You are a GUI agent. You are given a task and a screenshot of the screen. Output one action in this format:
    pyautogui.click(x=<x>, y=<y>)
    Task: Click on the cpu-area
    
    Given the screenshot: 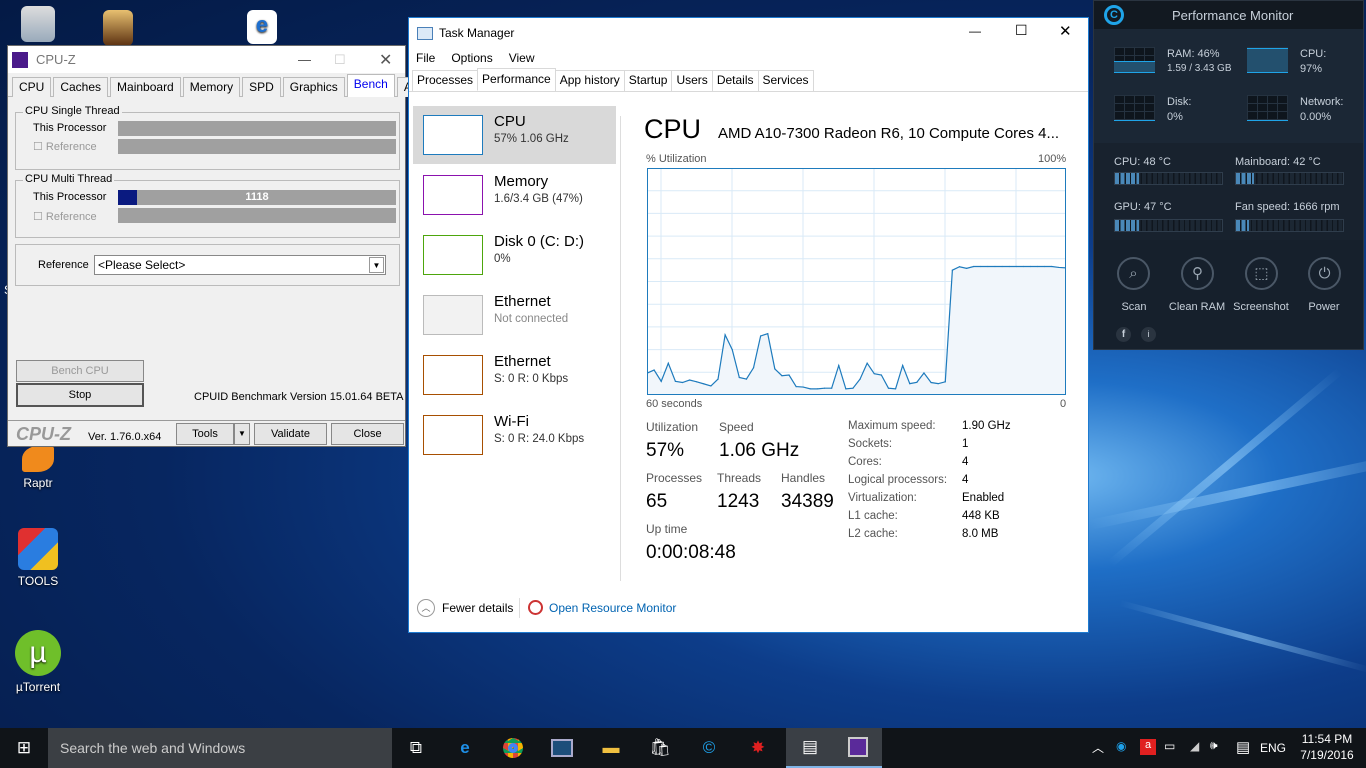 What is the action you would take?
    pyautogui.click(x=856, y=330)
    